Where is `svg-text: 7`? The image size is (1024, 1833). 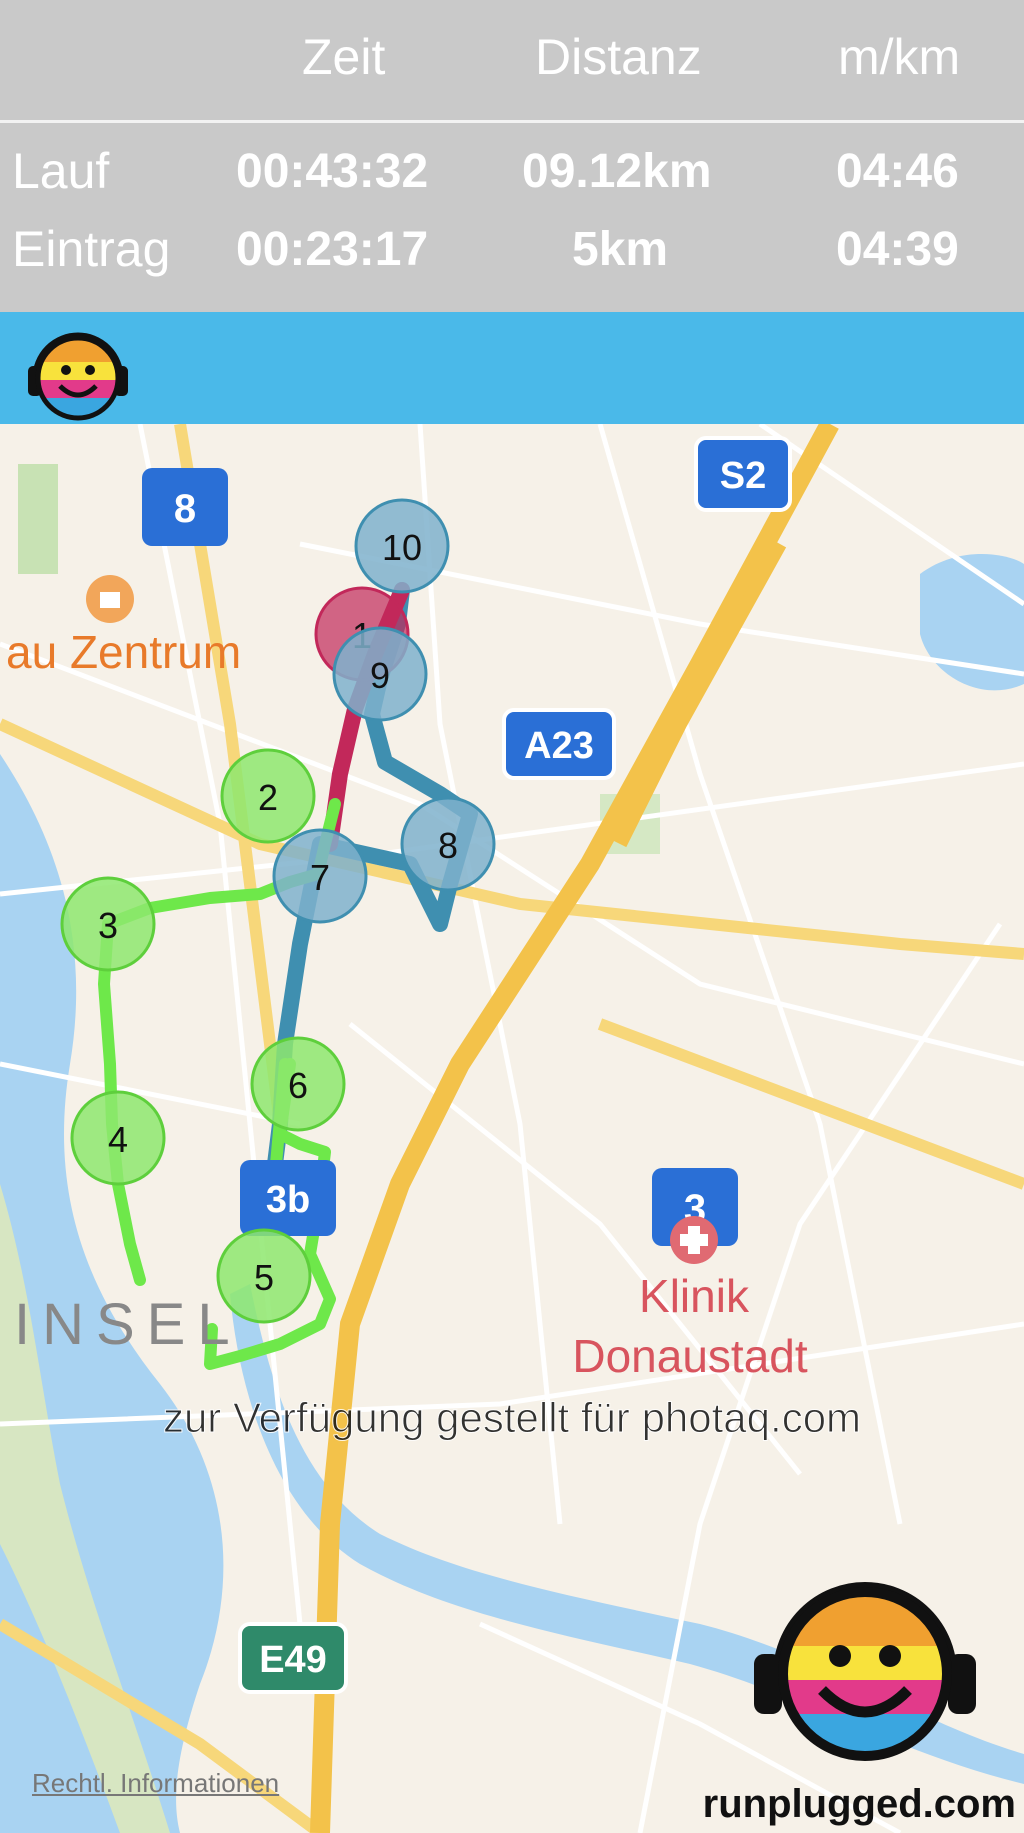
svg-text: 7 is located at coordinates (320, 877).